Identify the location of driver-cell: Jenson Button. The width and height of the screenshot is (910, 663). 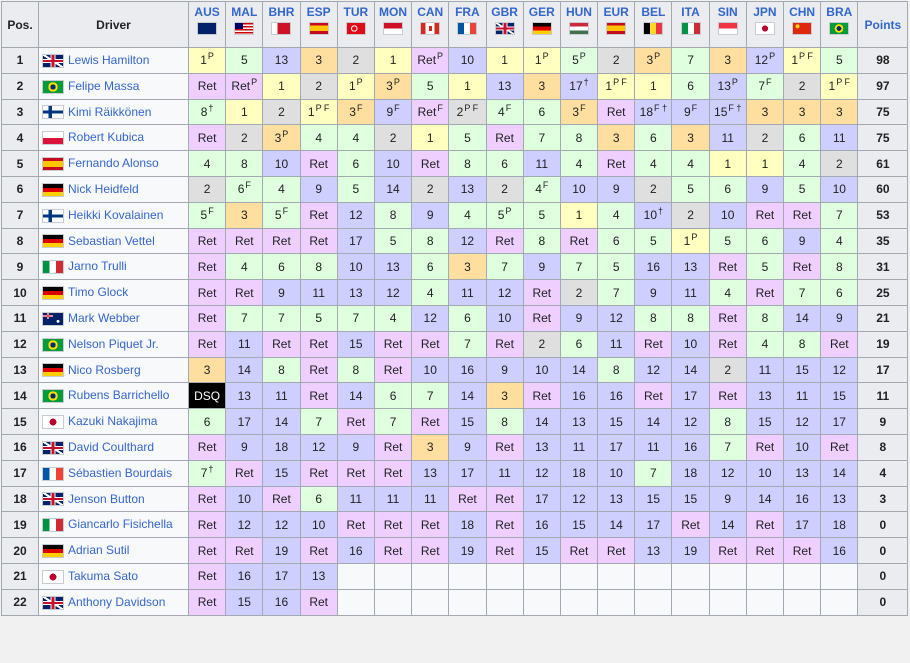
(113, 499).